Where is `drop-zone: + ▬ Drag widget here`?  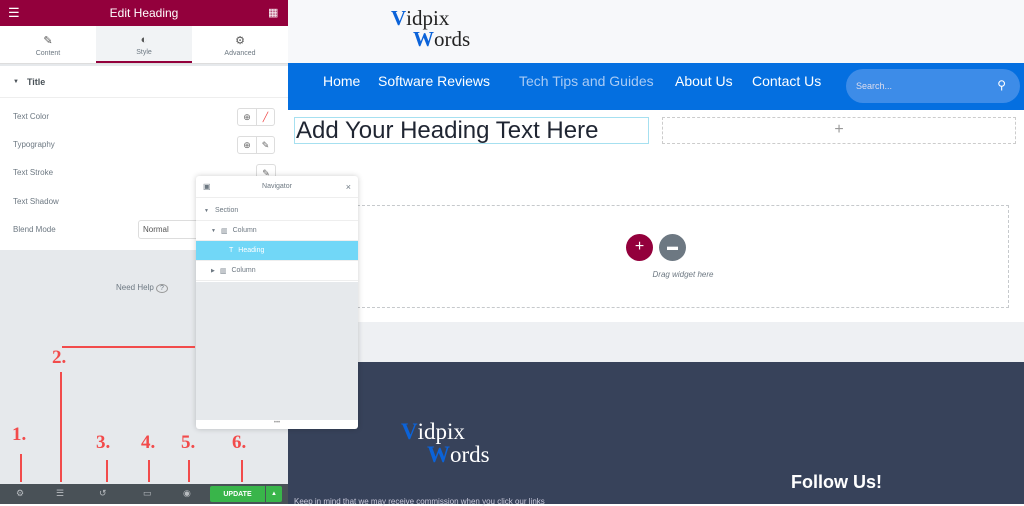
drop-zone: + ▬ Drag widget here is located at coordinates (683, 256).